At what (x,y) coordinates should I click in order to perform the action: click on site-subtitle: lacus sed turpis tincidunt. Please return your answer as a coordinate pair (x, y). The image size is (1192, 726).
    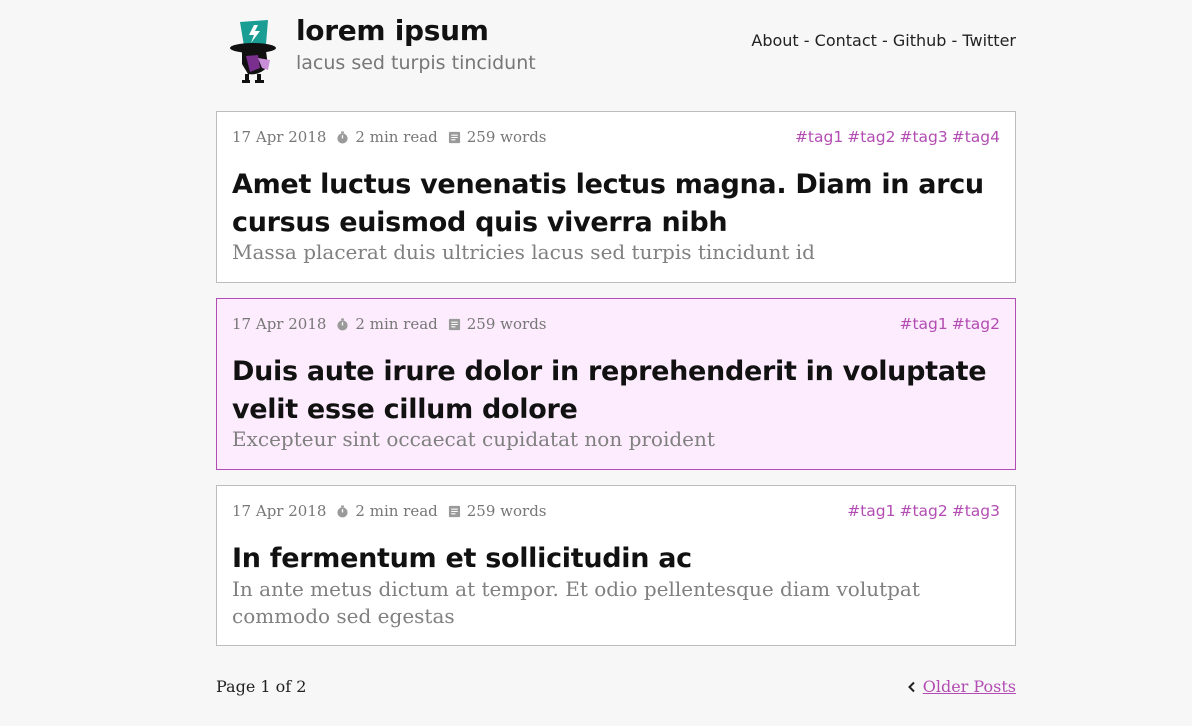
    Looking at the image, I should click on (416, 63).